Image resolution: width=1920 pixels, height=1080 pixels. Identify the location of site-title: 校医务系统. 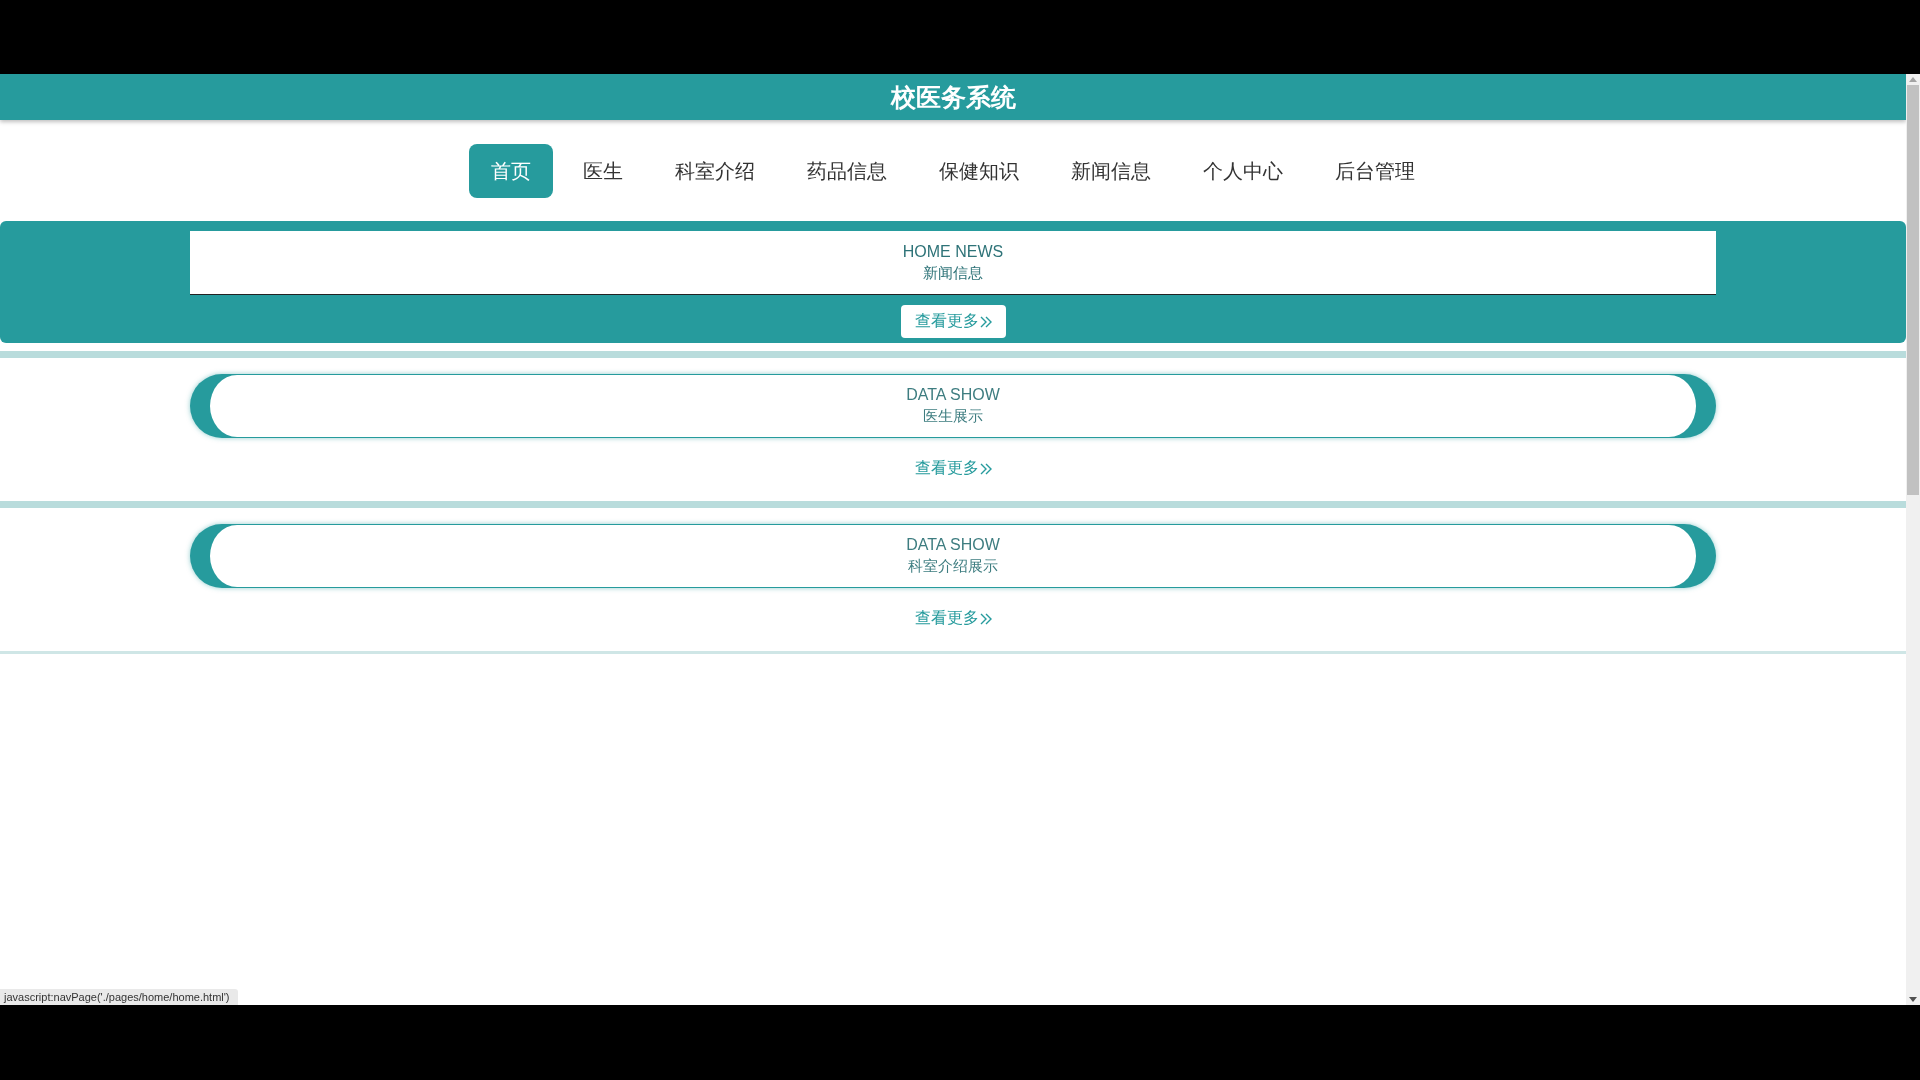
(953, 97).